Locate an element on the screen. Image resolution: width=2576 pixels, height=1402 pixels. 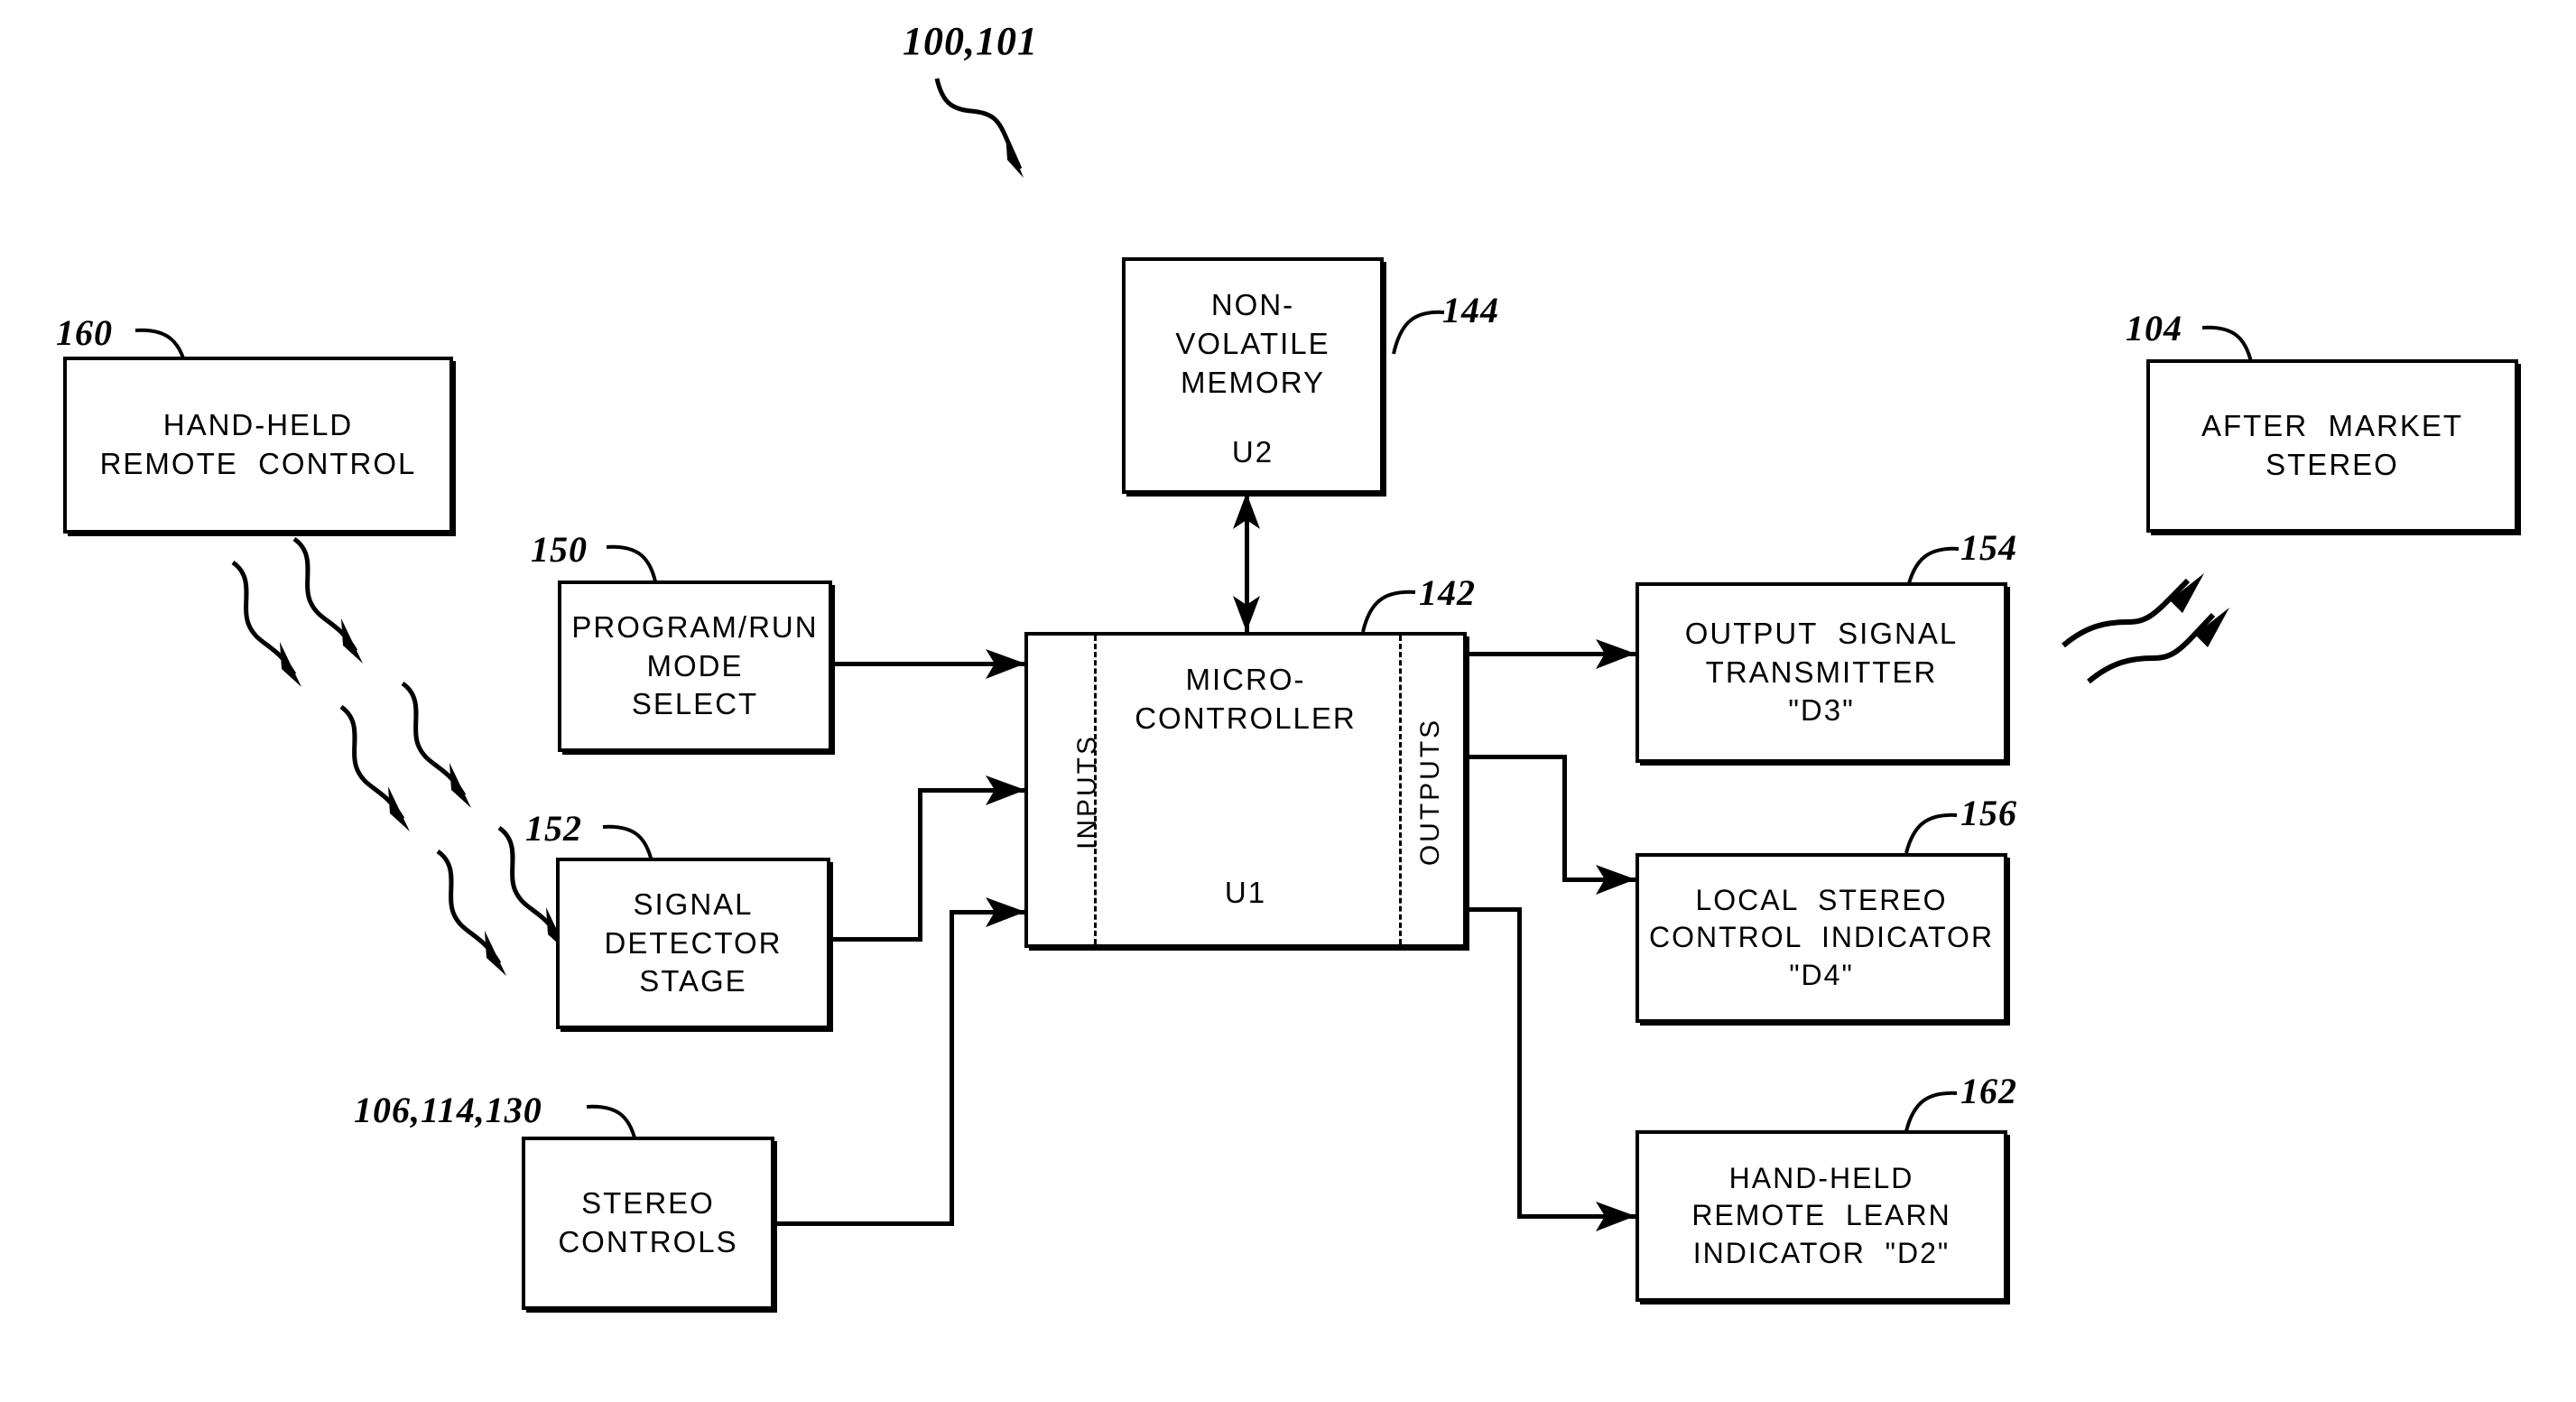
ref-number-152: 152 is located at coordinates (553, 828).